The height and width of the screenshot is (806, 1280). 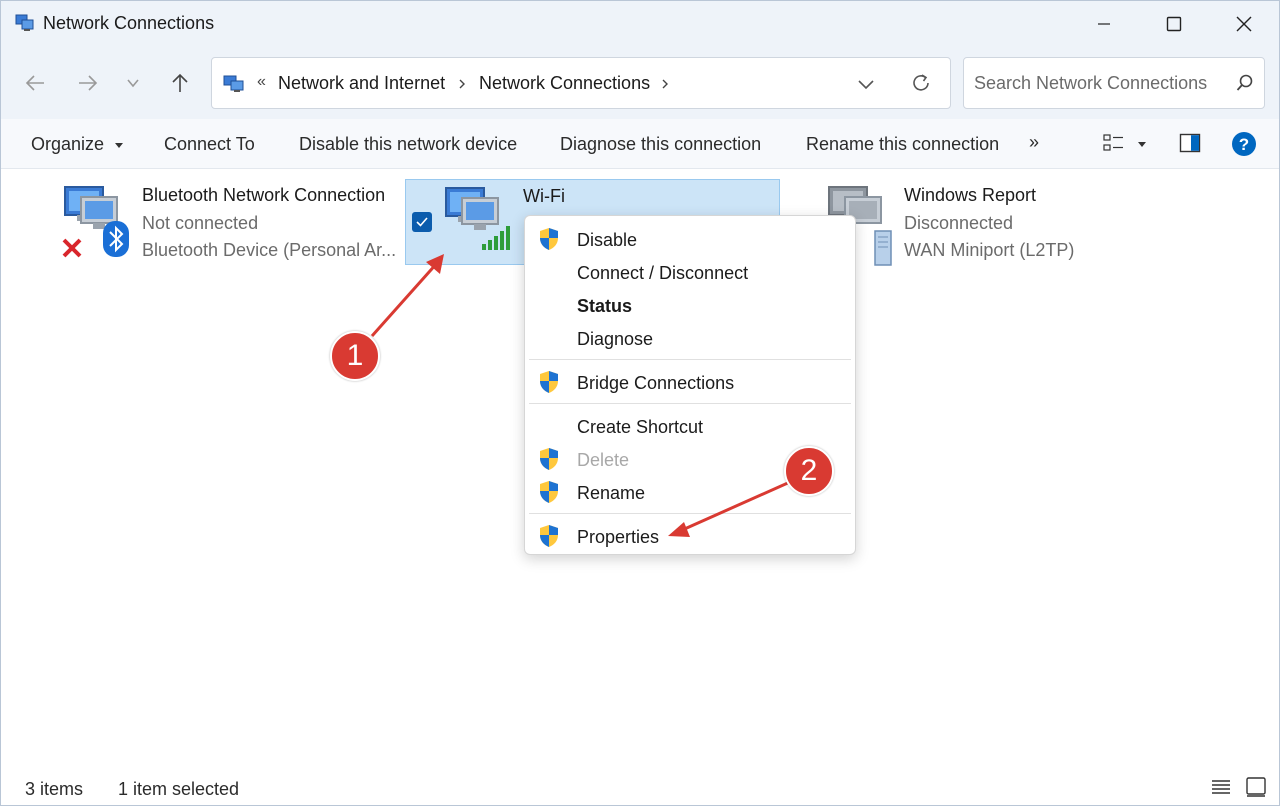 What do you see at coordinates (690, 305) in the screenshot?
I see `menu-item-status: Status` at bounding box center [690, 305].